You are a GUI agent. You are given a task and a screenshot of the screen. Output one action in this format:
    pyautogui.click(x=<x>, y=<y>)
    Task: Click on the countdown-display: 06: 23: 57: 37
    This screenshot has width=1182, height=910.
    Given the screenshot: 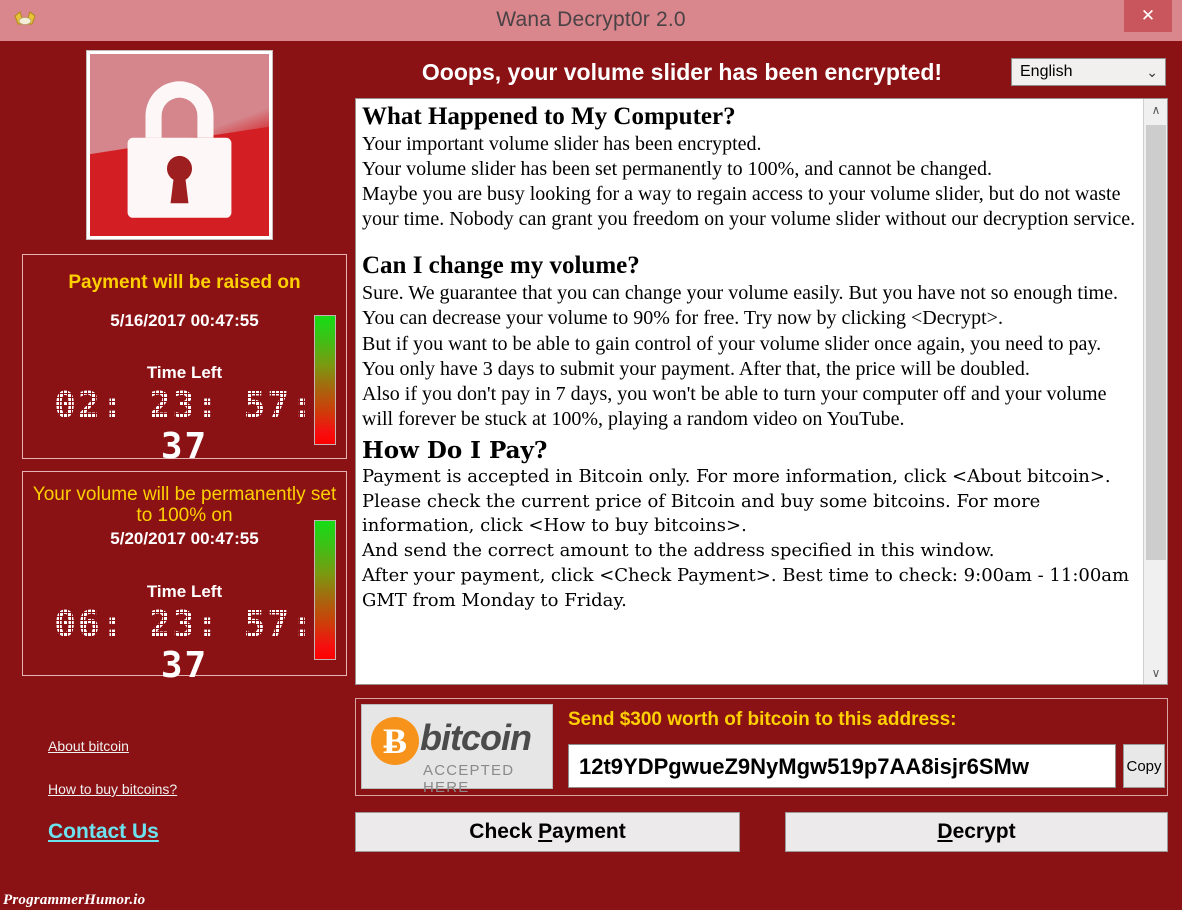 What is the action you would take?
    pyautogui.click(x=184, y=644)
    